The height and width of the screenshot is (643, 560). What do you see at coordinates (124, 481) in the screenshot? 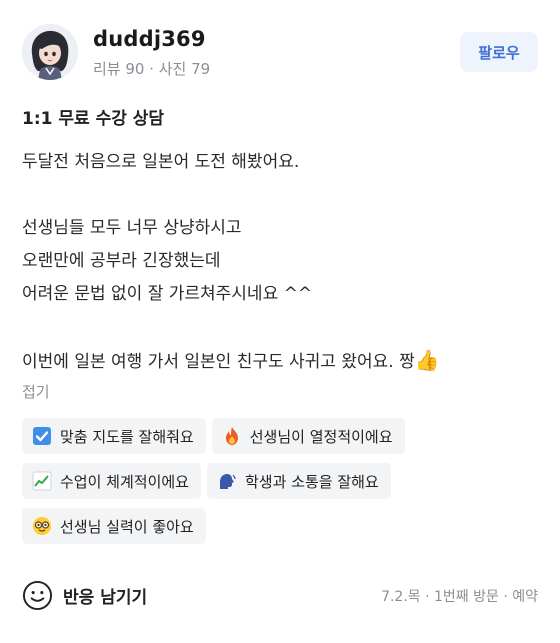
I see `tag-label: 수업이 체계적이에요` at bounding box center [124, 481].